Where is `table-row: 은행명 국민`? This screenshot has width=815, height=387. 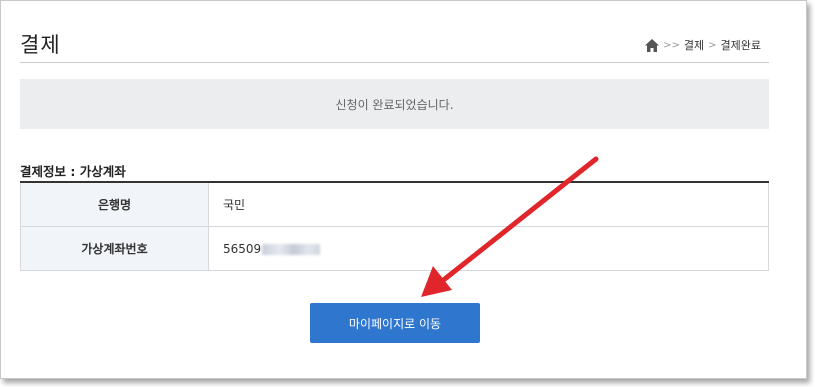
table-row: 은행명 국민 is located at coordinates (394, 204).